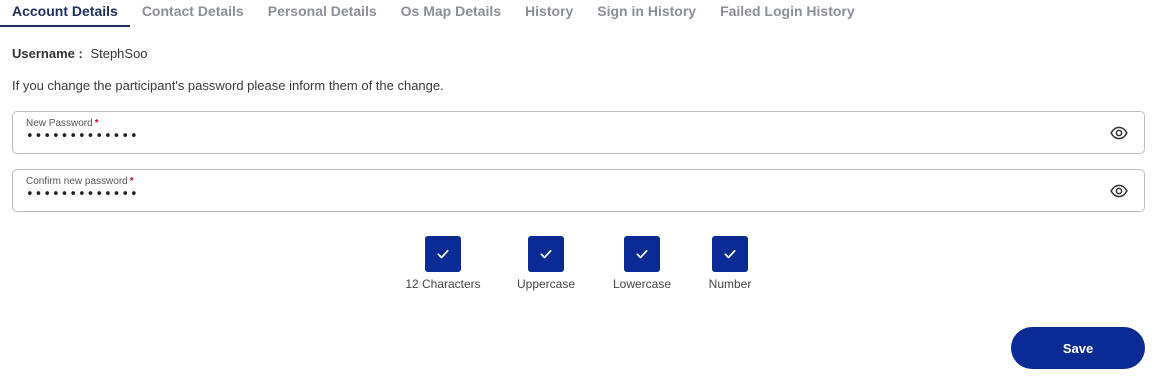 The width and height of the screenshot is (1156, 379). I want to click on requirement-label: Number, so click(730, 284).